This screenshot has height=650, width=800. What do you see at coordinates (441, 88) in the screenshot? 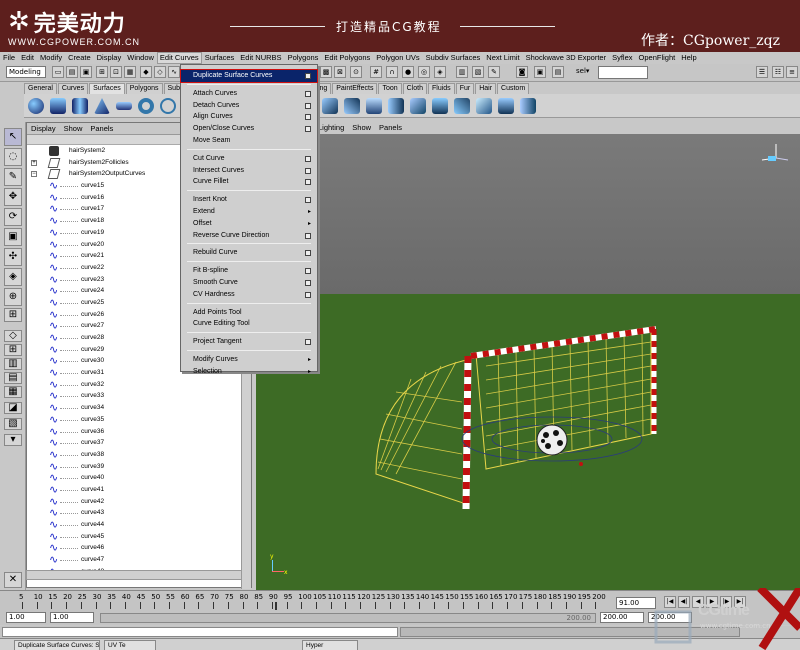
I see `shelf-tab-fluids: Fluids` at bounding box center [441, 88].